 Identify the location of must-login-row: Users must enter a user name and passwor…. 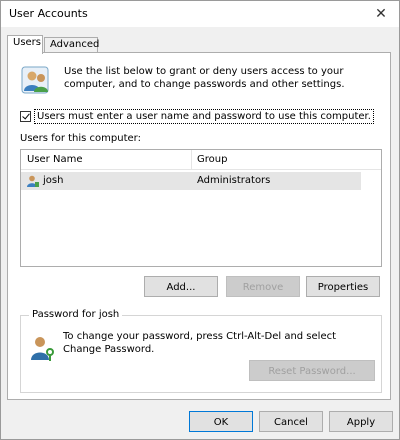
(203, 117).